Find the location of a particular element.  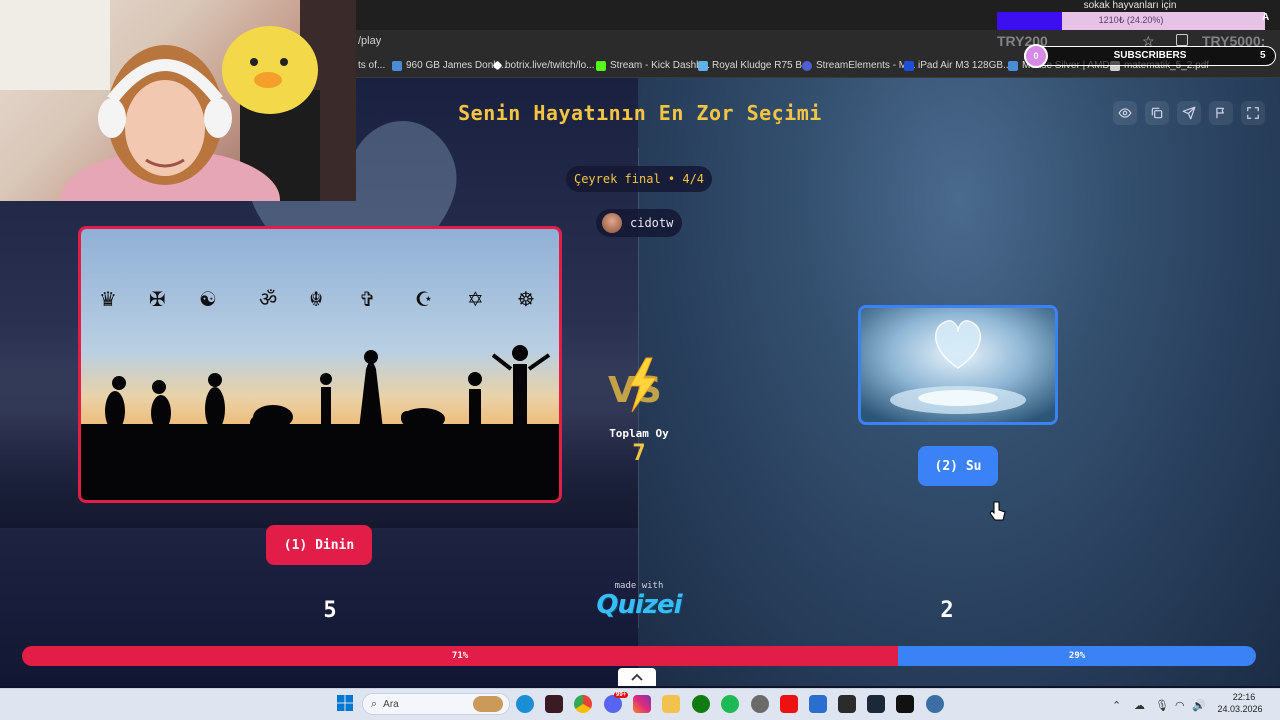

right-vote-bar: 29% is located at coordinates (1077, 656).